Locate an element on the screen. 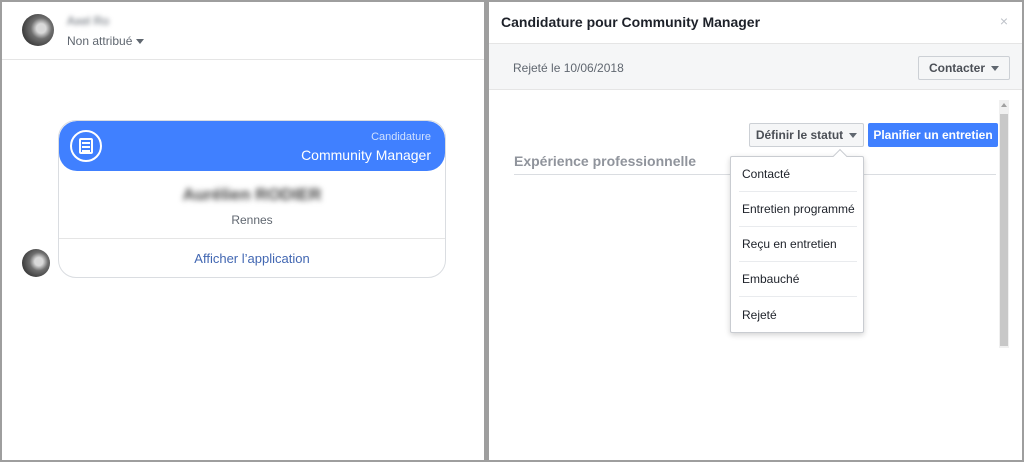 The height and width of the screenshot is (462, 1024). section-title: Expérience professionnelle is located at coordinates (605, 161).